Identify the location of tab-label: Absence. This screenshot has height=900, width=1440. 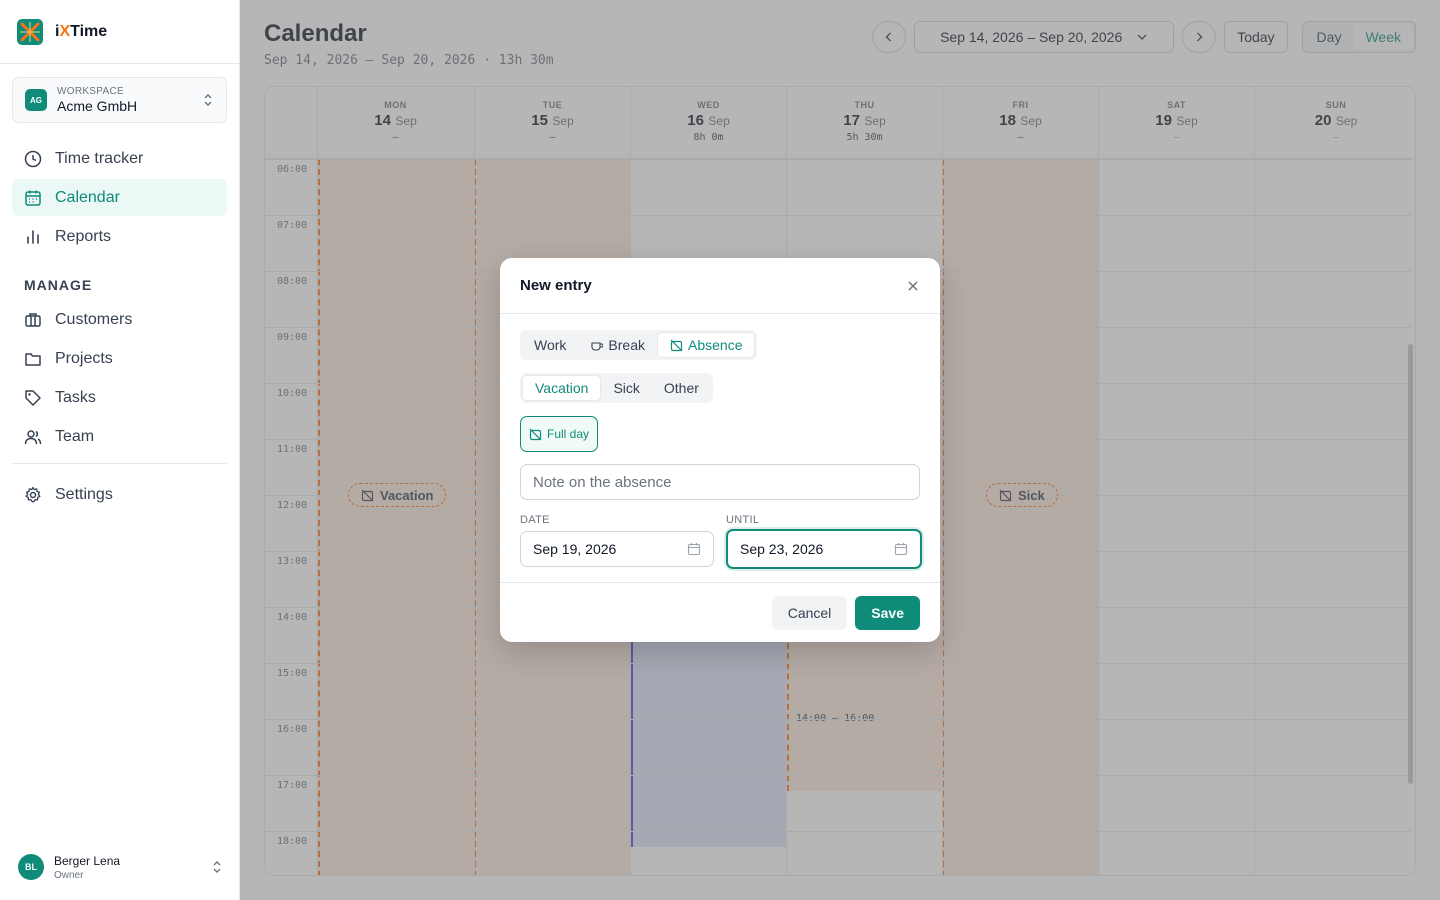
(715, 345).